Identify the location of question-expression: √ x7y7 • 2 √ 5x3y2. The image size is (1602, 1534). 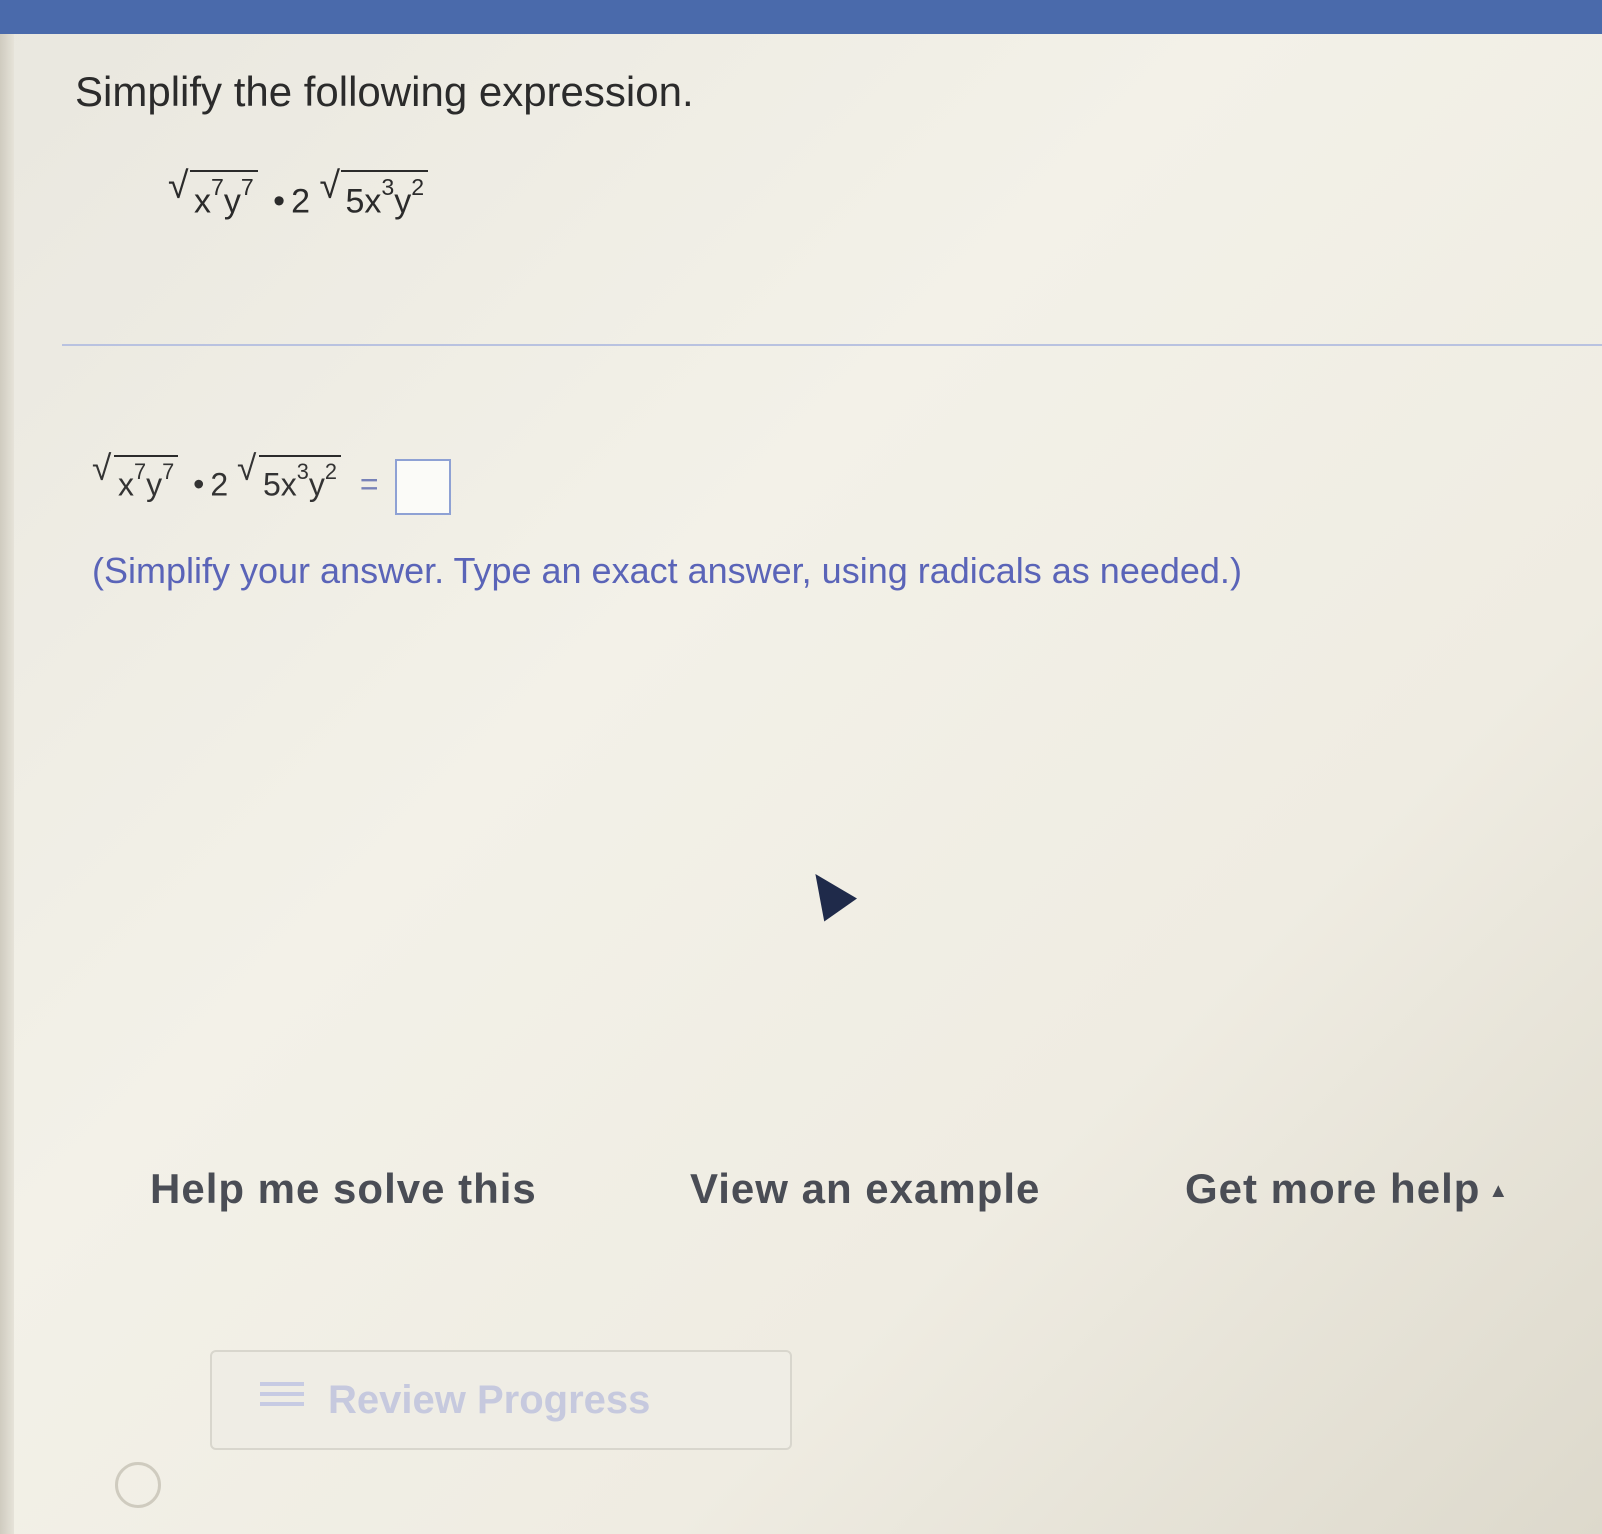
(298, 192).